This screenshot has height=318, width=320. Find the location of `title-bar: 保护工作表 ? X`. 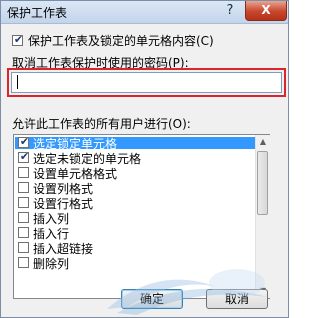

title-bar: 保护工作表 ? X is located at coordinates (144, 12).